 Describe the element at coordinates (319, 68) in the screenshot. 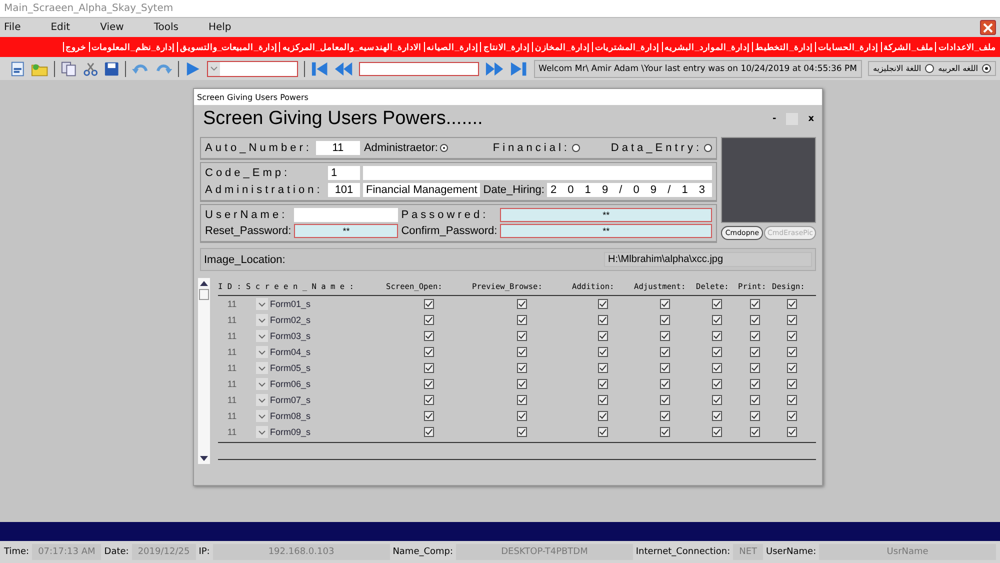

I see `first-record-icon` at that location.